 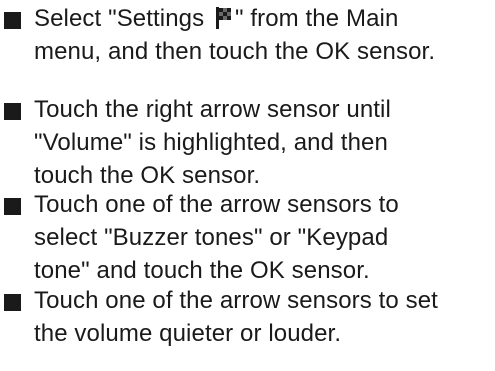 I want to click on step-line: select "Buzzer tones" or "Keypad, so click(x=211, y=237).